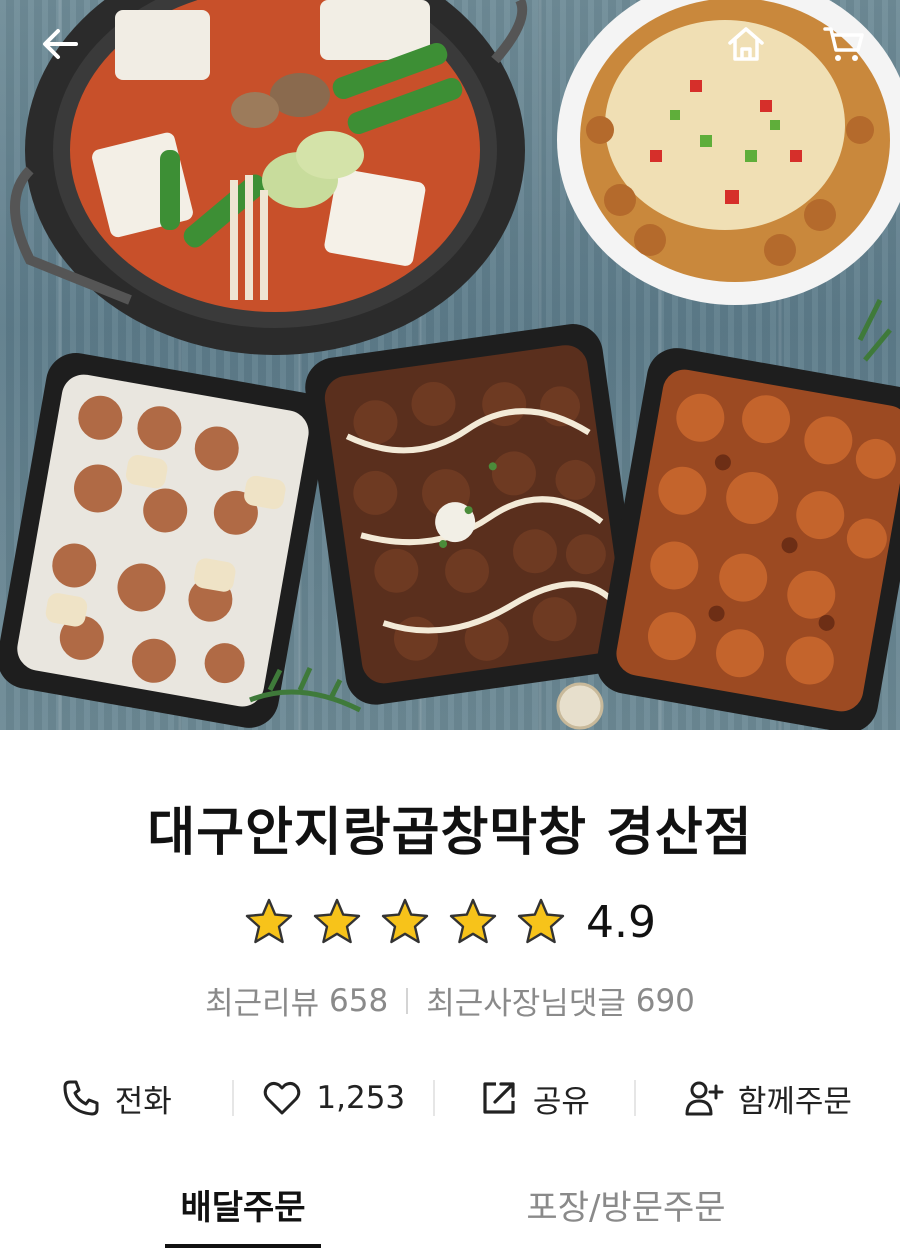 The height and width of the screenshot is (1250, 900). What do you see at coordinates (143, 1101) in the screenshot?
I see `call-label: 전화` at bounding box center [143, 1101].